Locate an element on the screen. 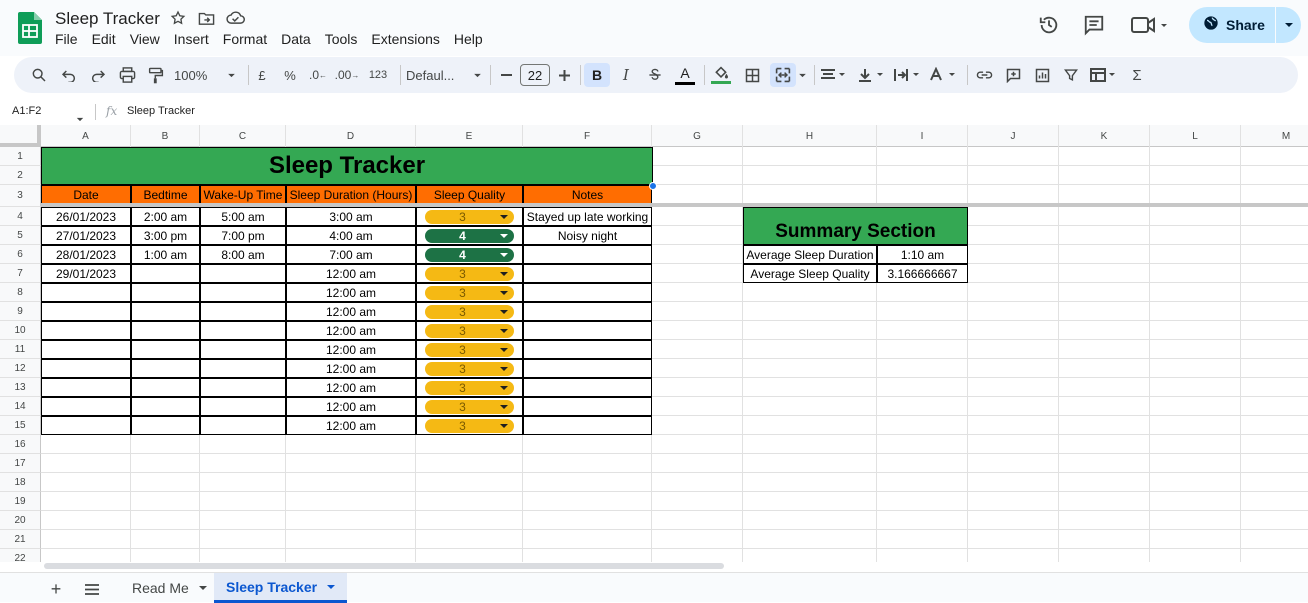  column-header-a: A is located at coordinates (86, 136).